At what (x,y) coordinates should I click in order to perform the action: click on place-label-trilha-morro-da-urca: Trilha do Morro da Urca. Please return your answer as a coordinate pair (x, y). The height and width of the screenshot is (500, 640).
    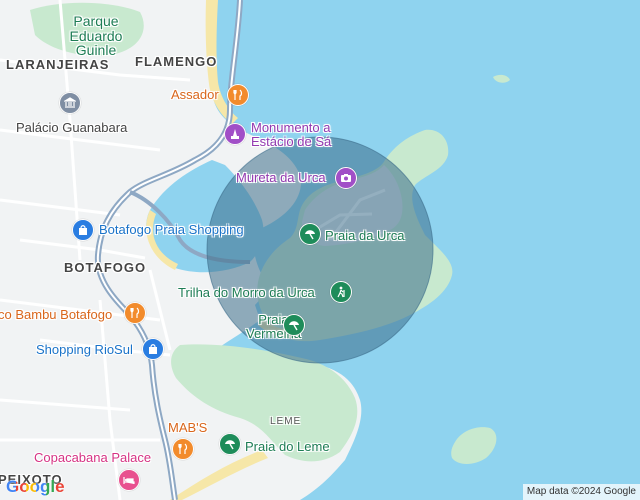
    Looking at the image, I should click on (246, 293).